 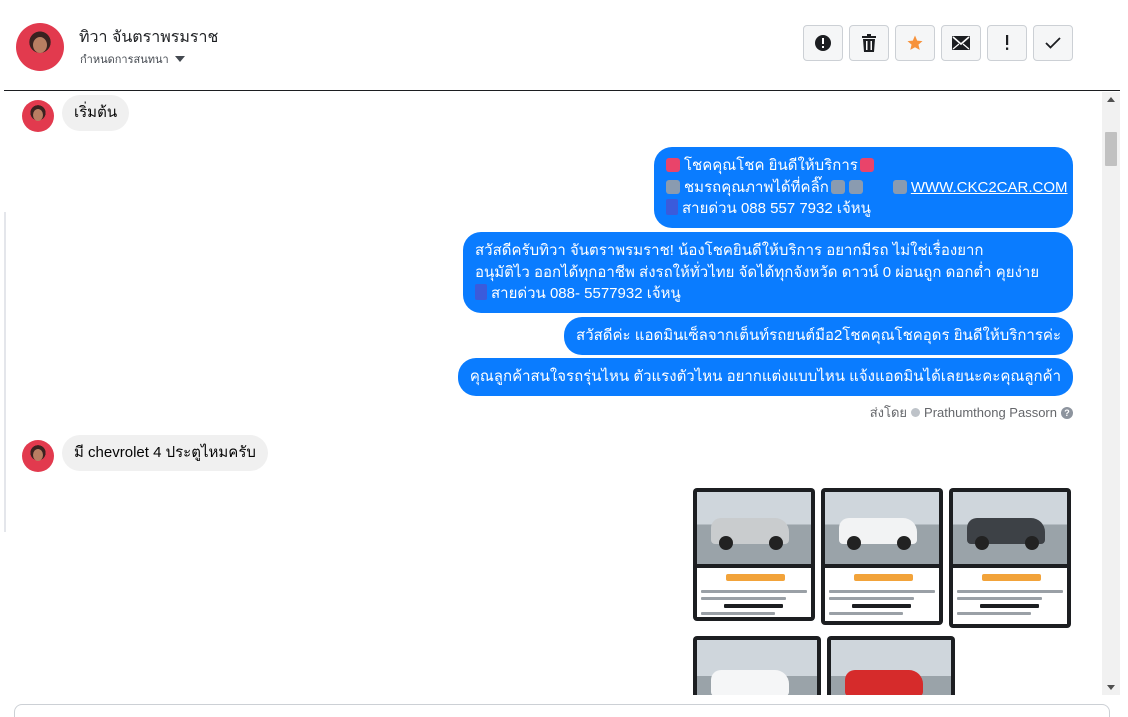 I want to click on caret-down-icon, so click(x=179, y=59).